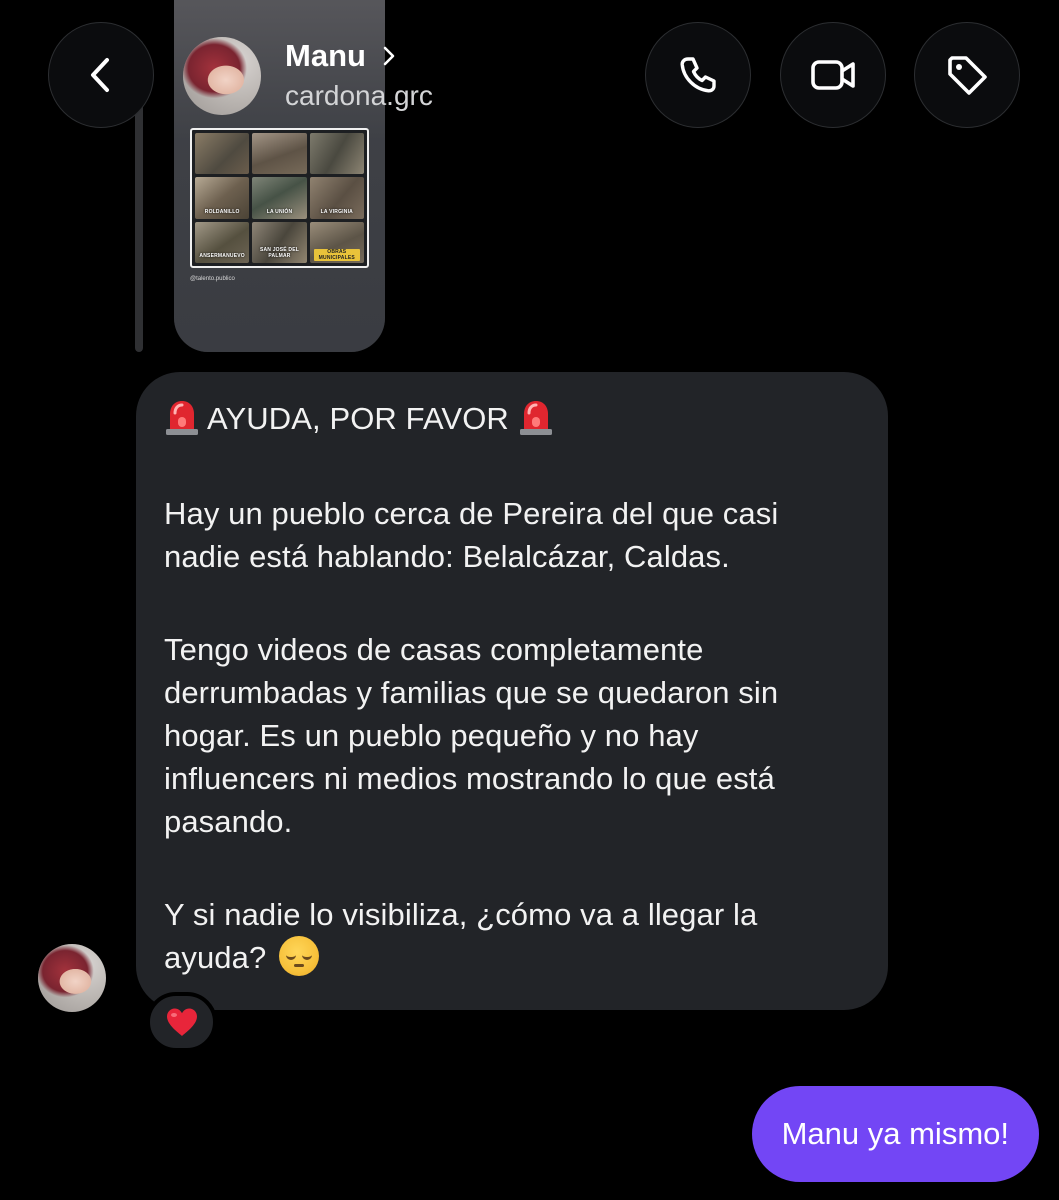  I want to click on video-call-button, so click(833, 75).